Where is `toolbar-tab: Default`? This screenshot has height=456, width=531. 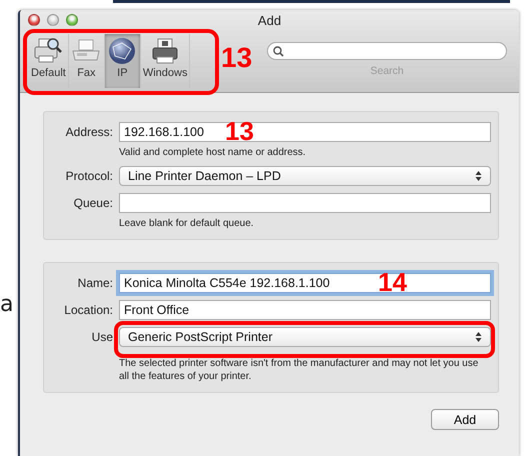 toolbar-tab: Default is located at coordinates (49, 61).